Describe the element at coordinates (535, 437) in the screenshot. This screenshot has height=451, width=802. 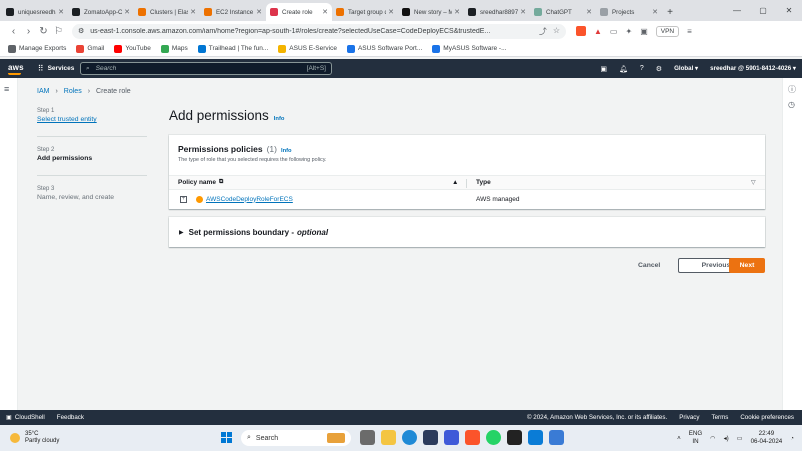
I see `vscode-icon` at that location.